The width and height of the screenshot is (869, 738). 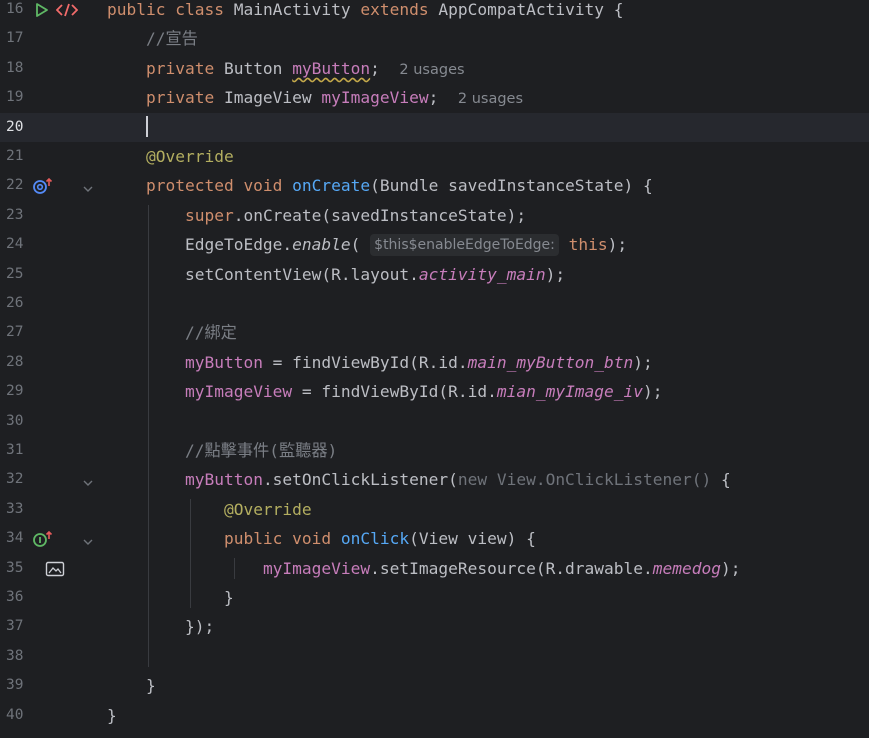 I want to click on code-line: 18 private Button myButton; 2 usages, so click(x=434, y=68).